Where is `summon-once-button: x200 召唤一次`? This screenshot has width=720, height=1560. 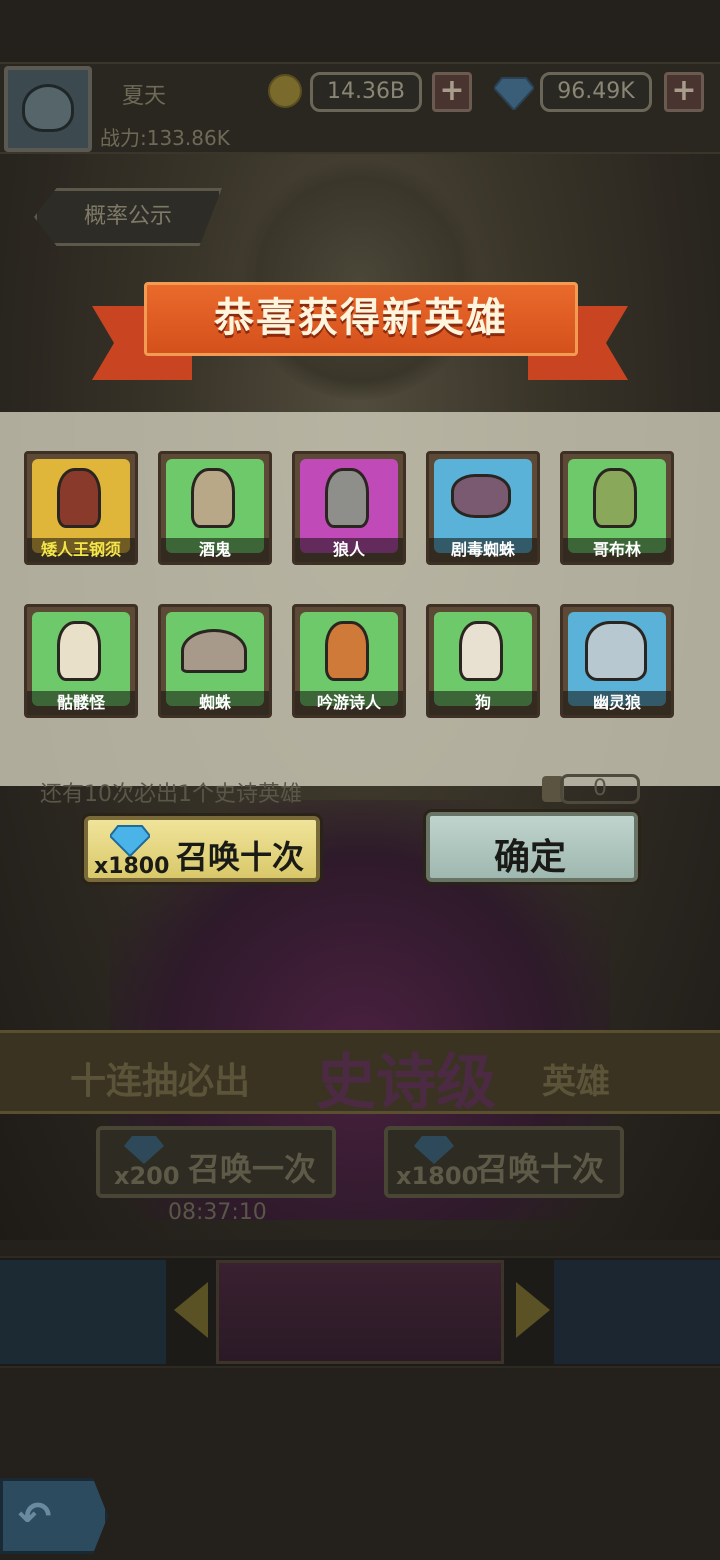
summon-once-button: x200 召唤一次 is located at coordinates (216, 1162).